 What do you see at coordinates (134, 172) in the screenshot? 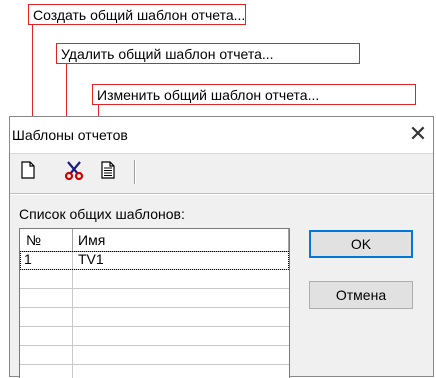
I see `toolbar-separator` at bounding box center [134, 172].